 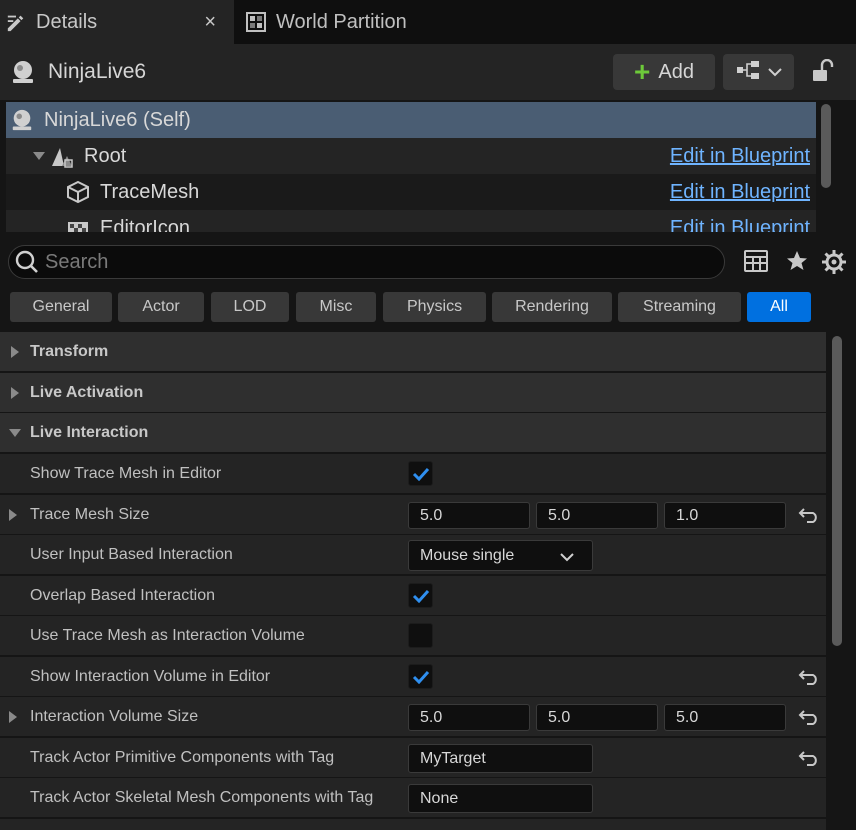 What do you see at coordinates (469, 717) in the screenshot?
I see `volume-size-x-field: 5.0` at bounding box center [469, 717].